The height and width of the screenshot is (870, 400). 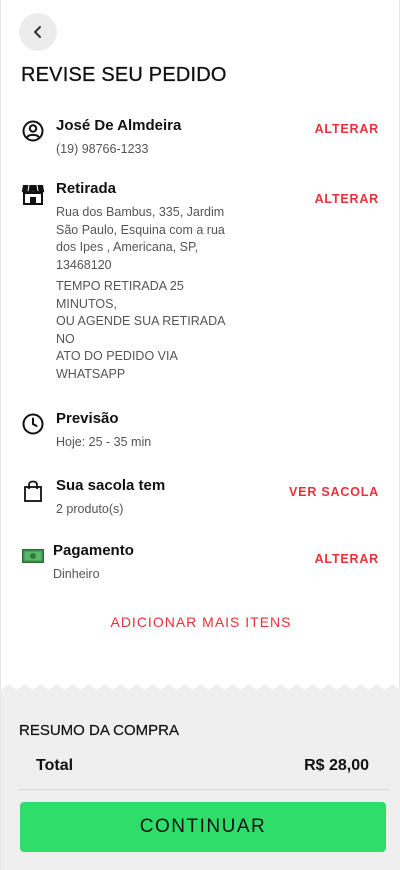 What do you see at coordinates (347, 559) in the screenshot?
I see `change-payment-button: ALTERAR` at bounding box center [347, 559].